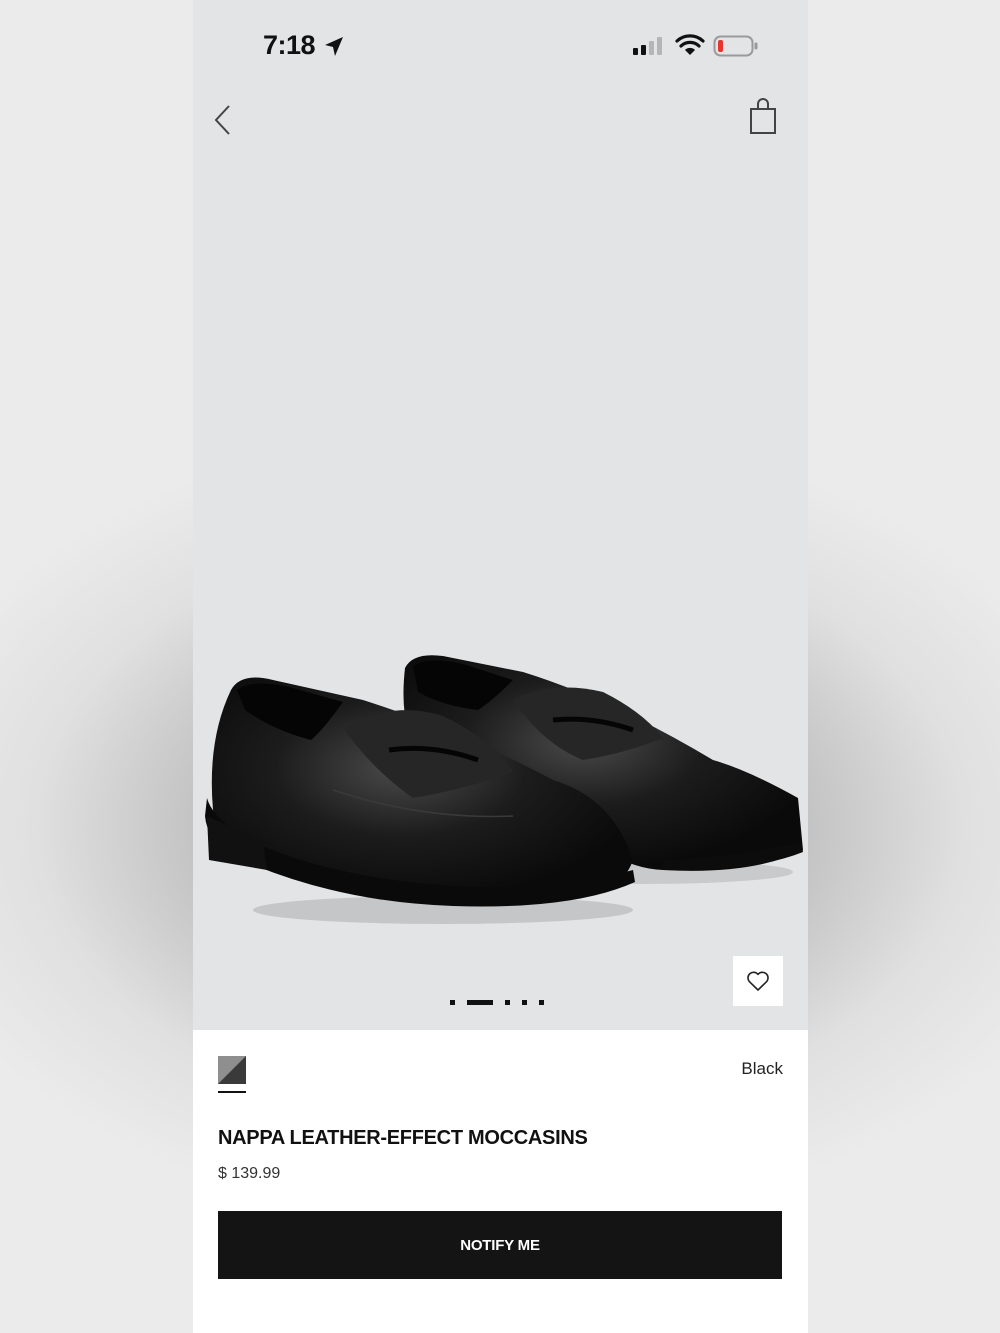 The image size is (1000, 1333). What do you see at coordinates (249, 1173) in the screenshot?
I see `product-price: $ 139.99` at bounding box center [249, 1173].